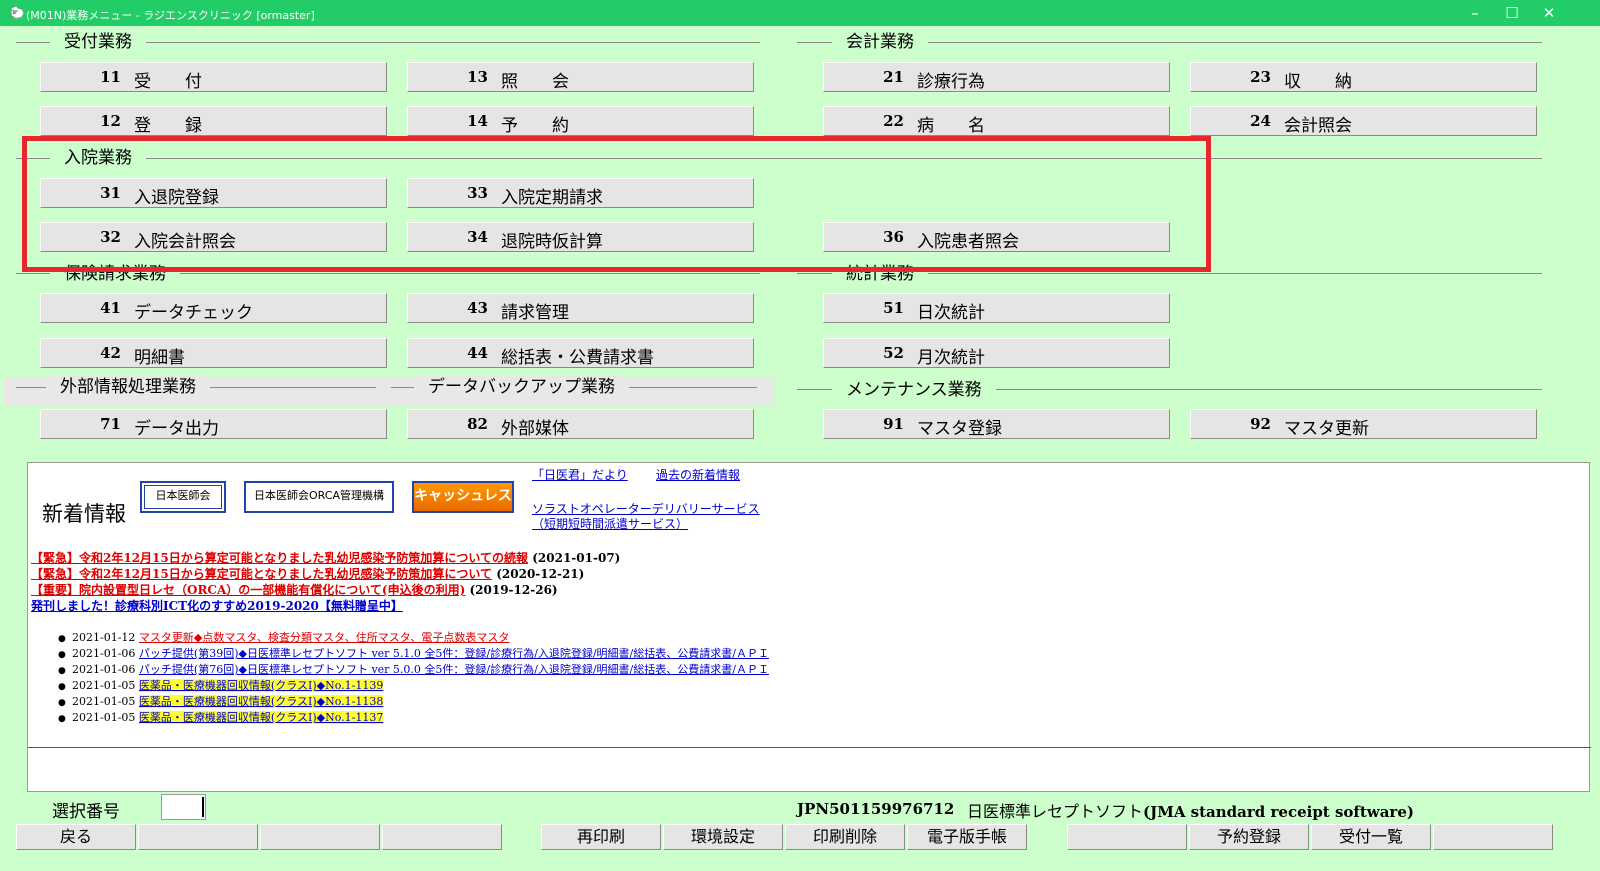  Describe the element at coordinates (128, 387) in the screenshot. I see `section-gaibu-label: 外部情報処理業務` at that location.